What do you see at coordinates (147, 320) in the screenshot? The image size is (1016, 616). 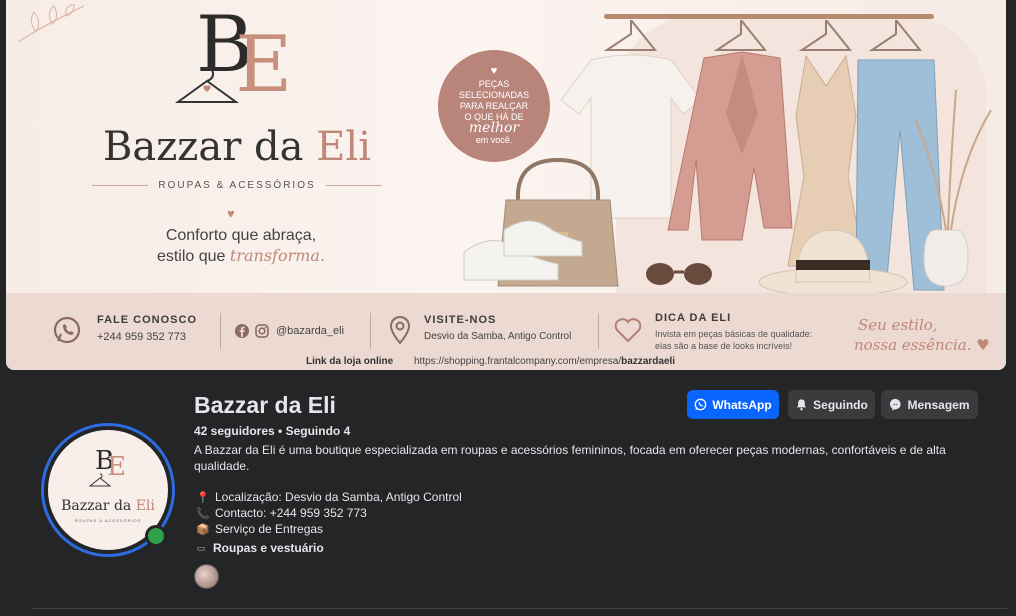 I see `contact-heading: FALE CONOSCO` at bounding box center [147, 320].